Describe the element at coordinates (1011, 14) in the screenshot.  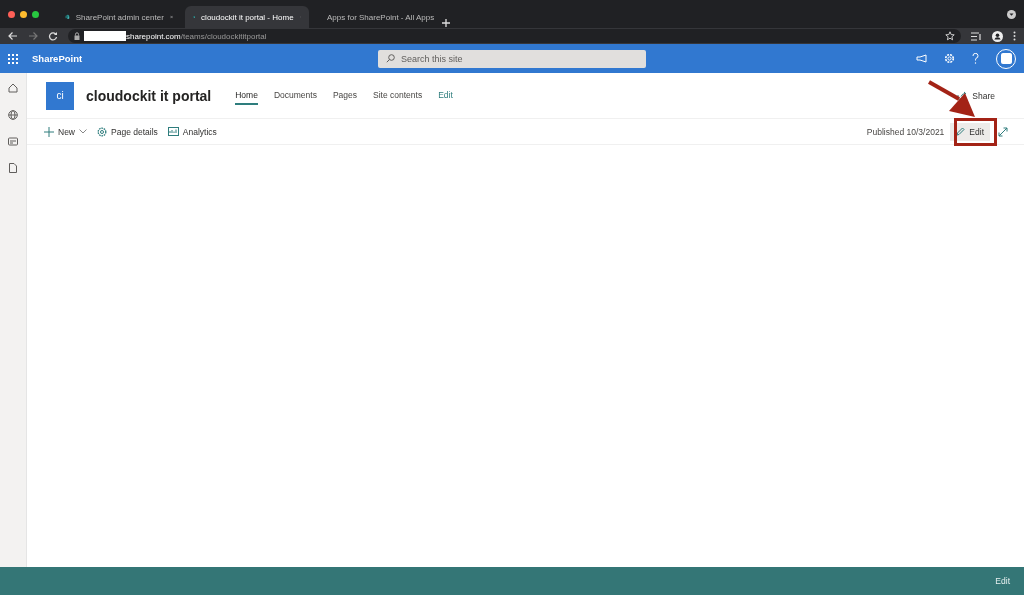
I see `dropdown-icon` at that location.